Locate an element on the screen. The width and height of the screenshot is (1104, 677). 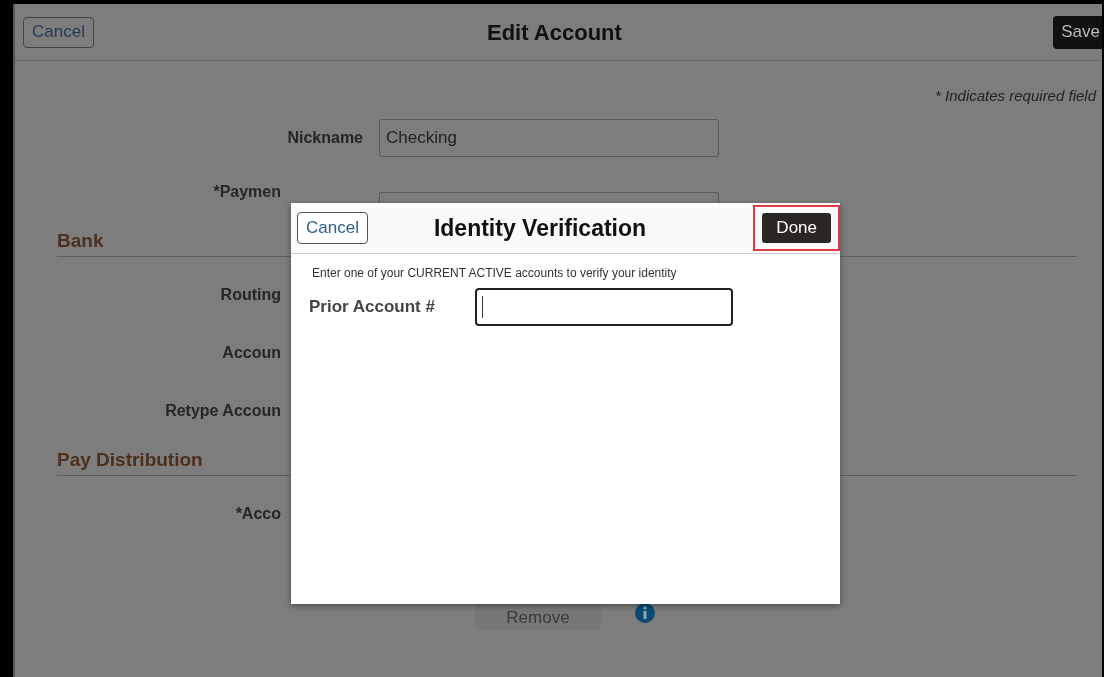
field-label: *Acco is located at coordinates (257, 514).